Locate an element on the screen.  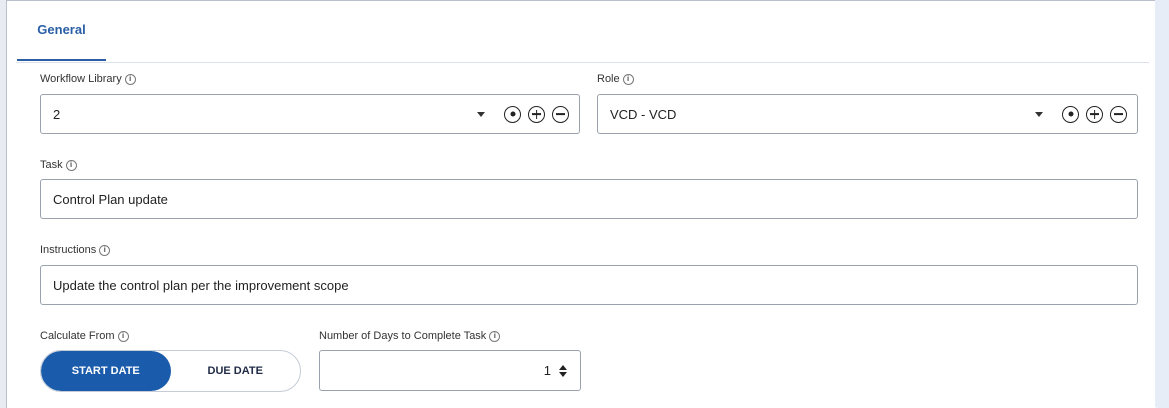
calculate-from-label: Calculate From is located at coordinates (77, 336).